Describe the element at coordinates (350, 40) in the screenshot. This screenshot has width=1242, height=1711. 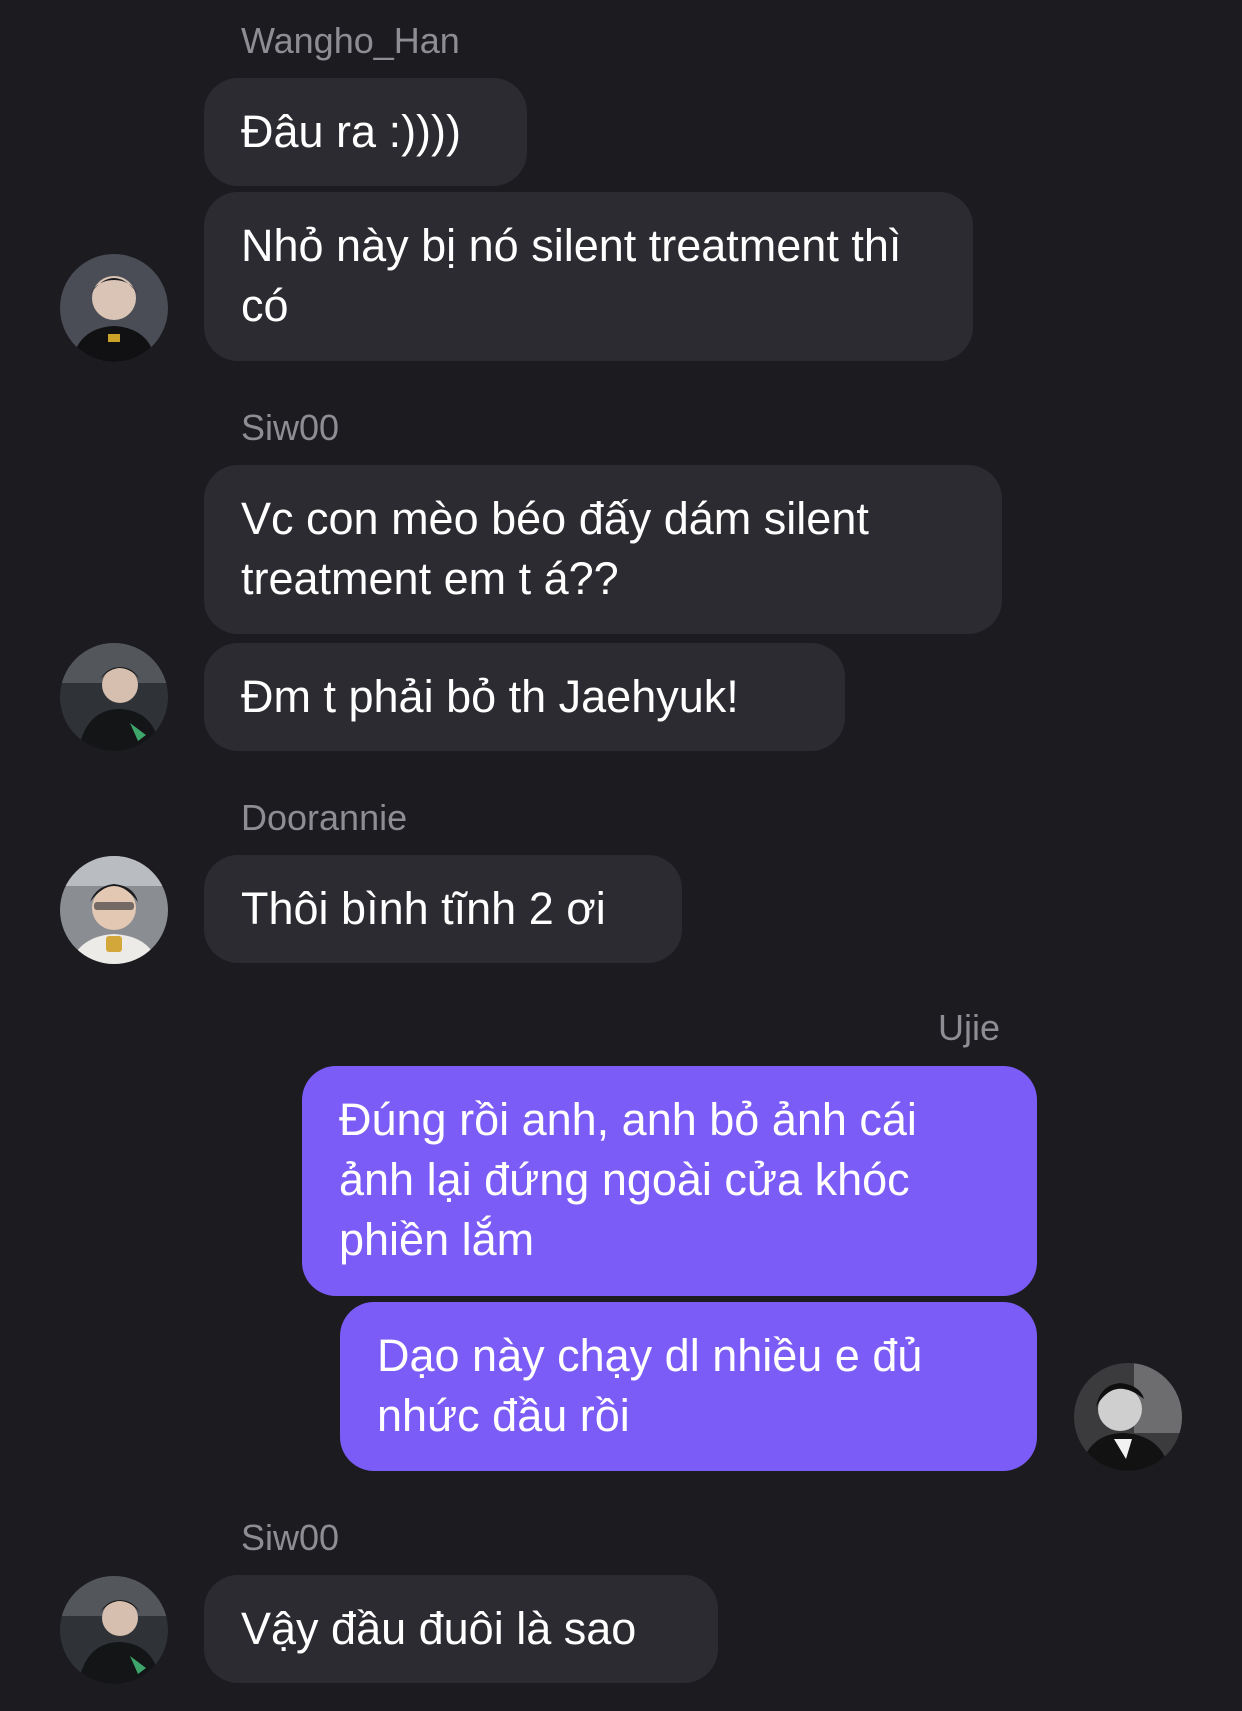
I see `sender-name: Wangho_Han` at that location.